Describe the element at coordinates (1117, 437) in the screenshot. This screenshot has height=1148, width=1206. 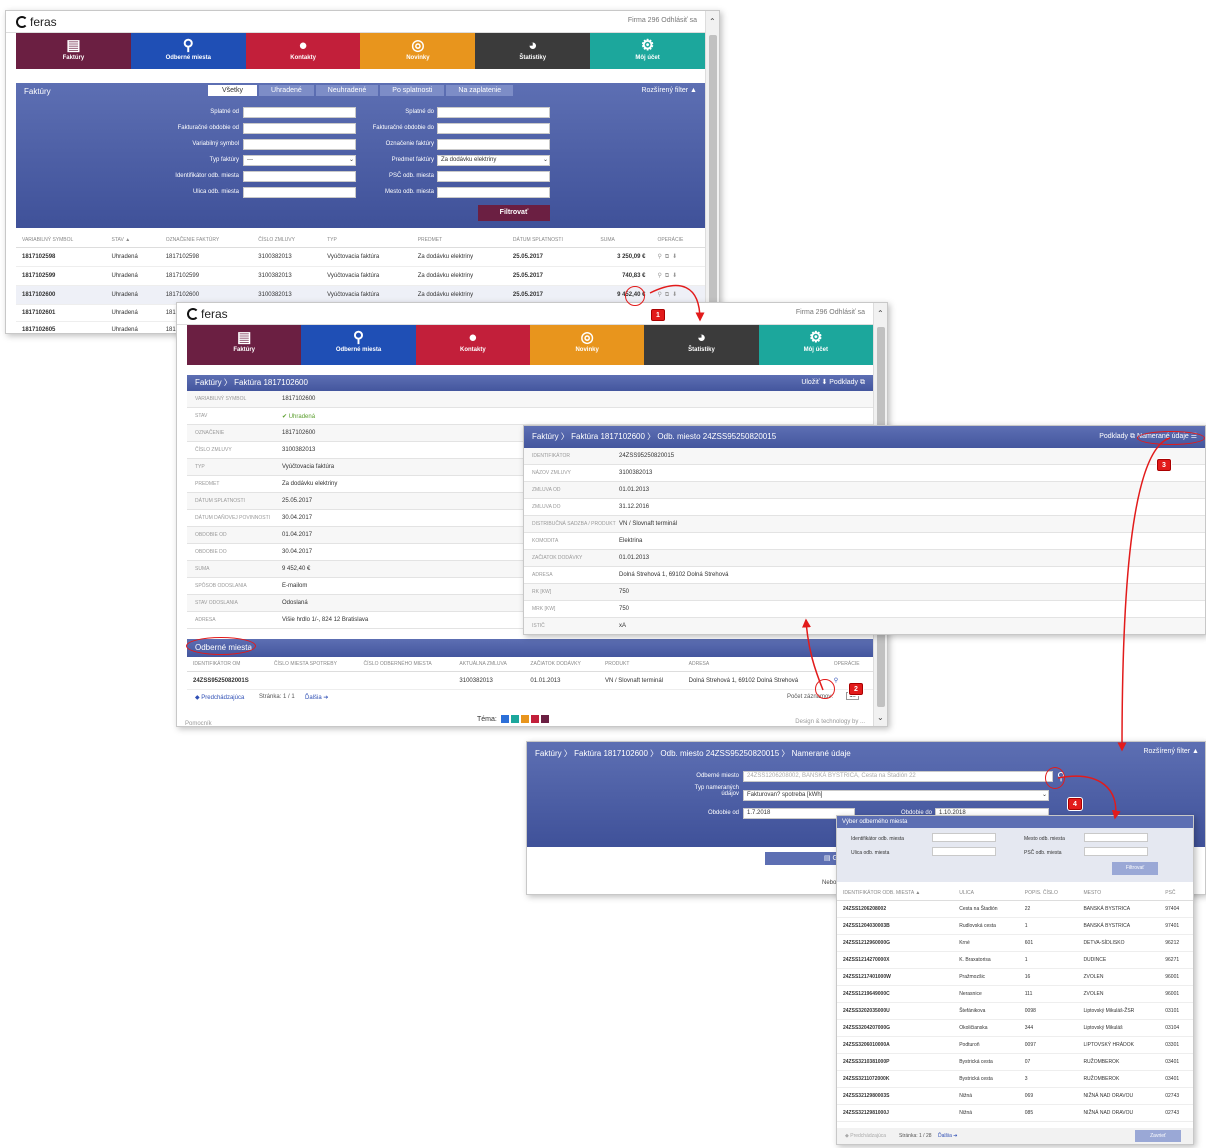
I see `docs-link: Podklady ⧉` at that location.